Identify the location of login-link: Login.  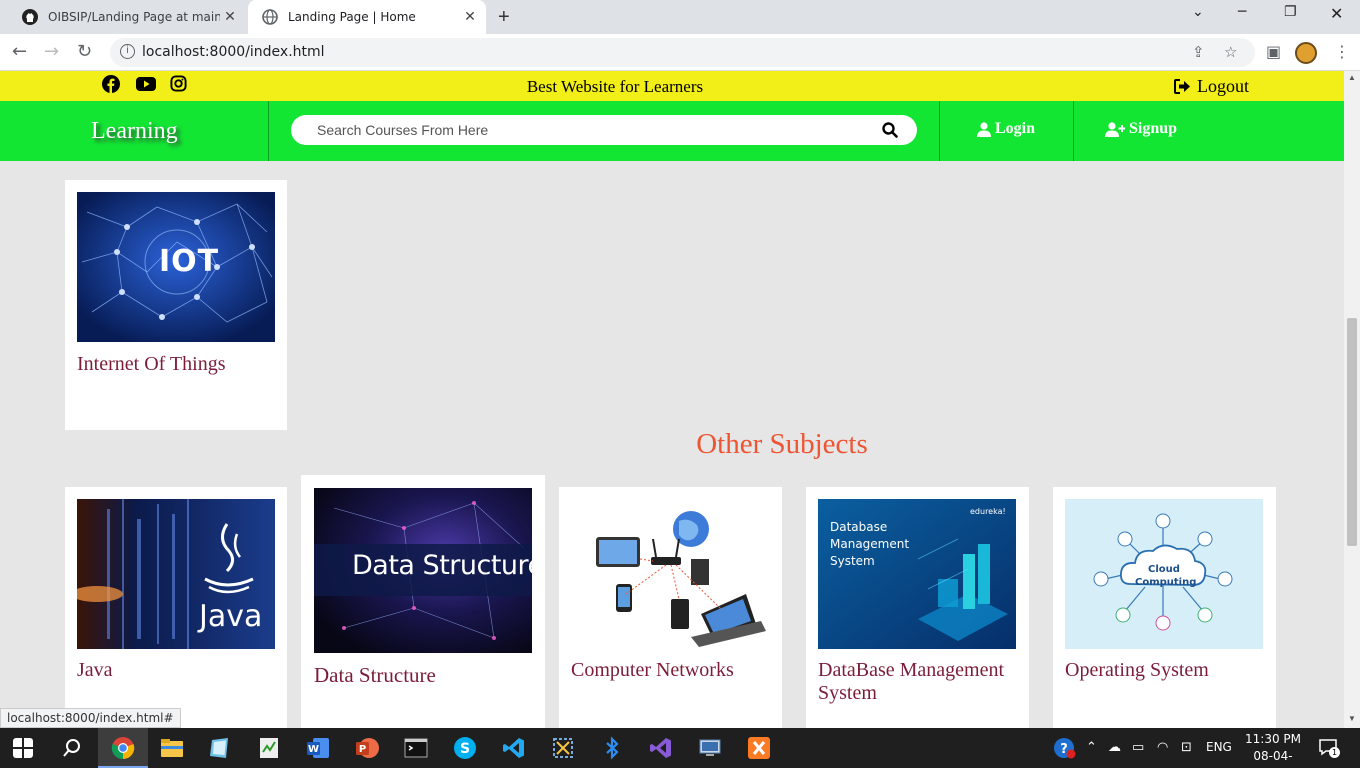
(1006, 129).